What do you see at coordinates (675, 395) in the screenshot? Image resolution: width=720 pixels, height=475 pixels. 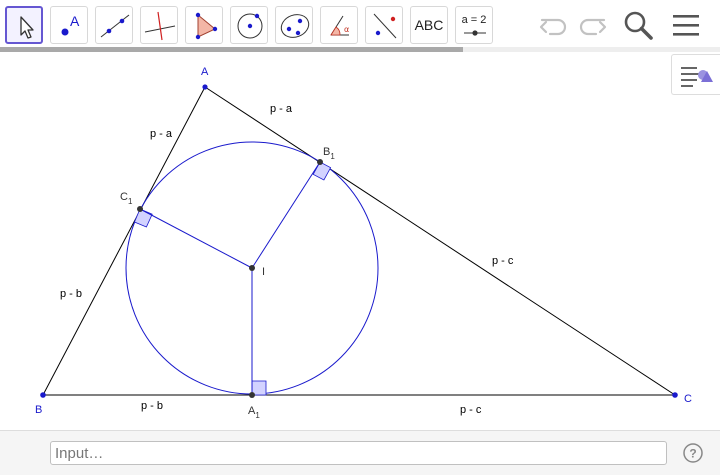 I see `point-c` at bounding box center [675, 395].